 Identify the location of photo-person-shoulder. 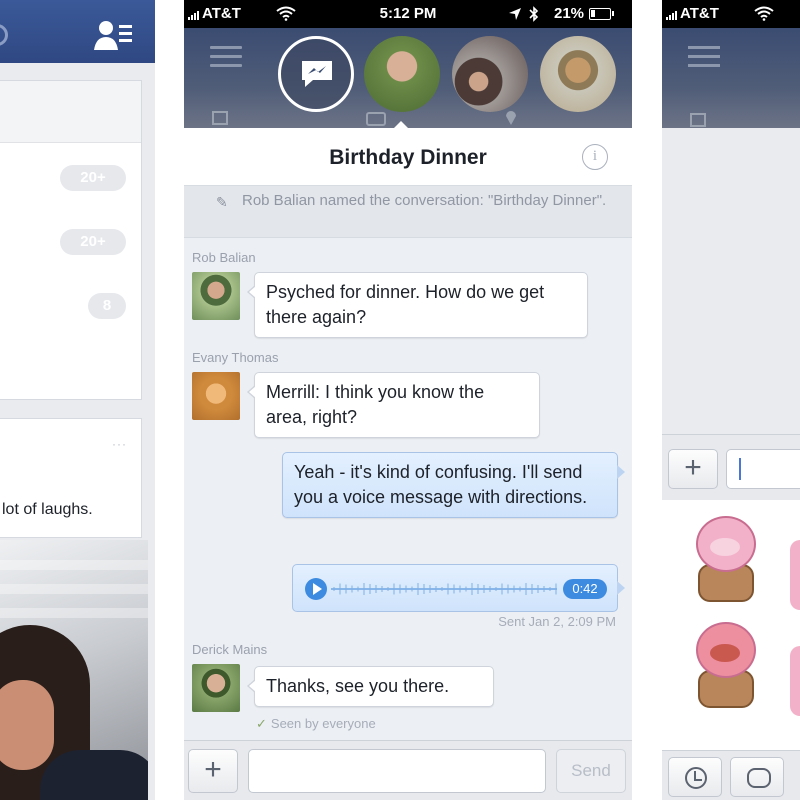
(94, 775).